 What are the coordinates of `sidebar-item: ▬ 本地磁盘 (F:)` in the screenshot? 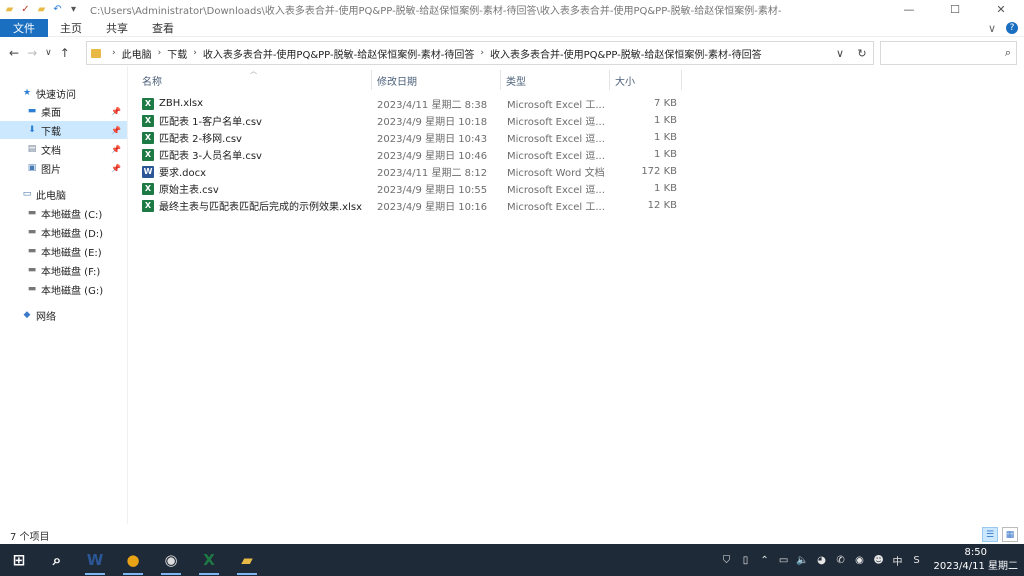 It's located at (63, 270).